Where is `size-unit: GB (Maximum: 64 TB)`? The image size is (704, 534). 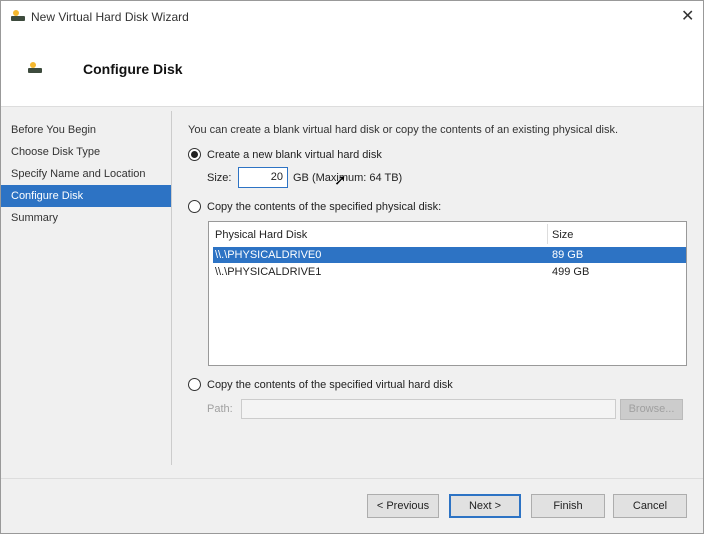
size-unit: GB (Maximum: 64 TB) is located at coordinates (348, 178).